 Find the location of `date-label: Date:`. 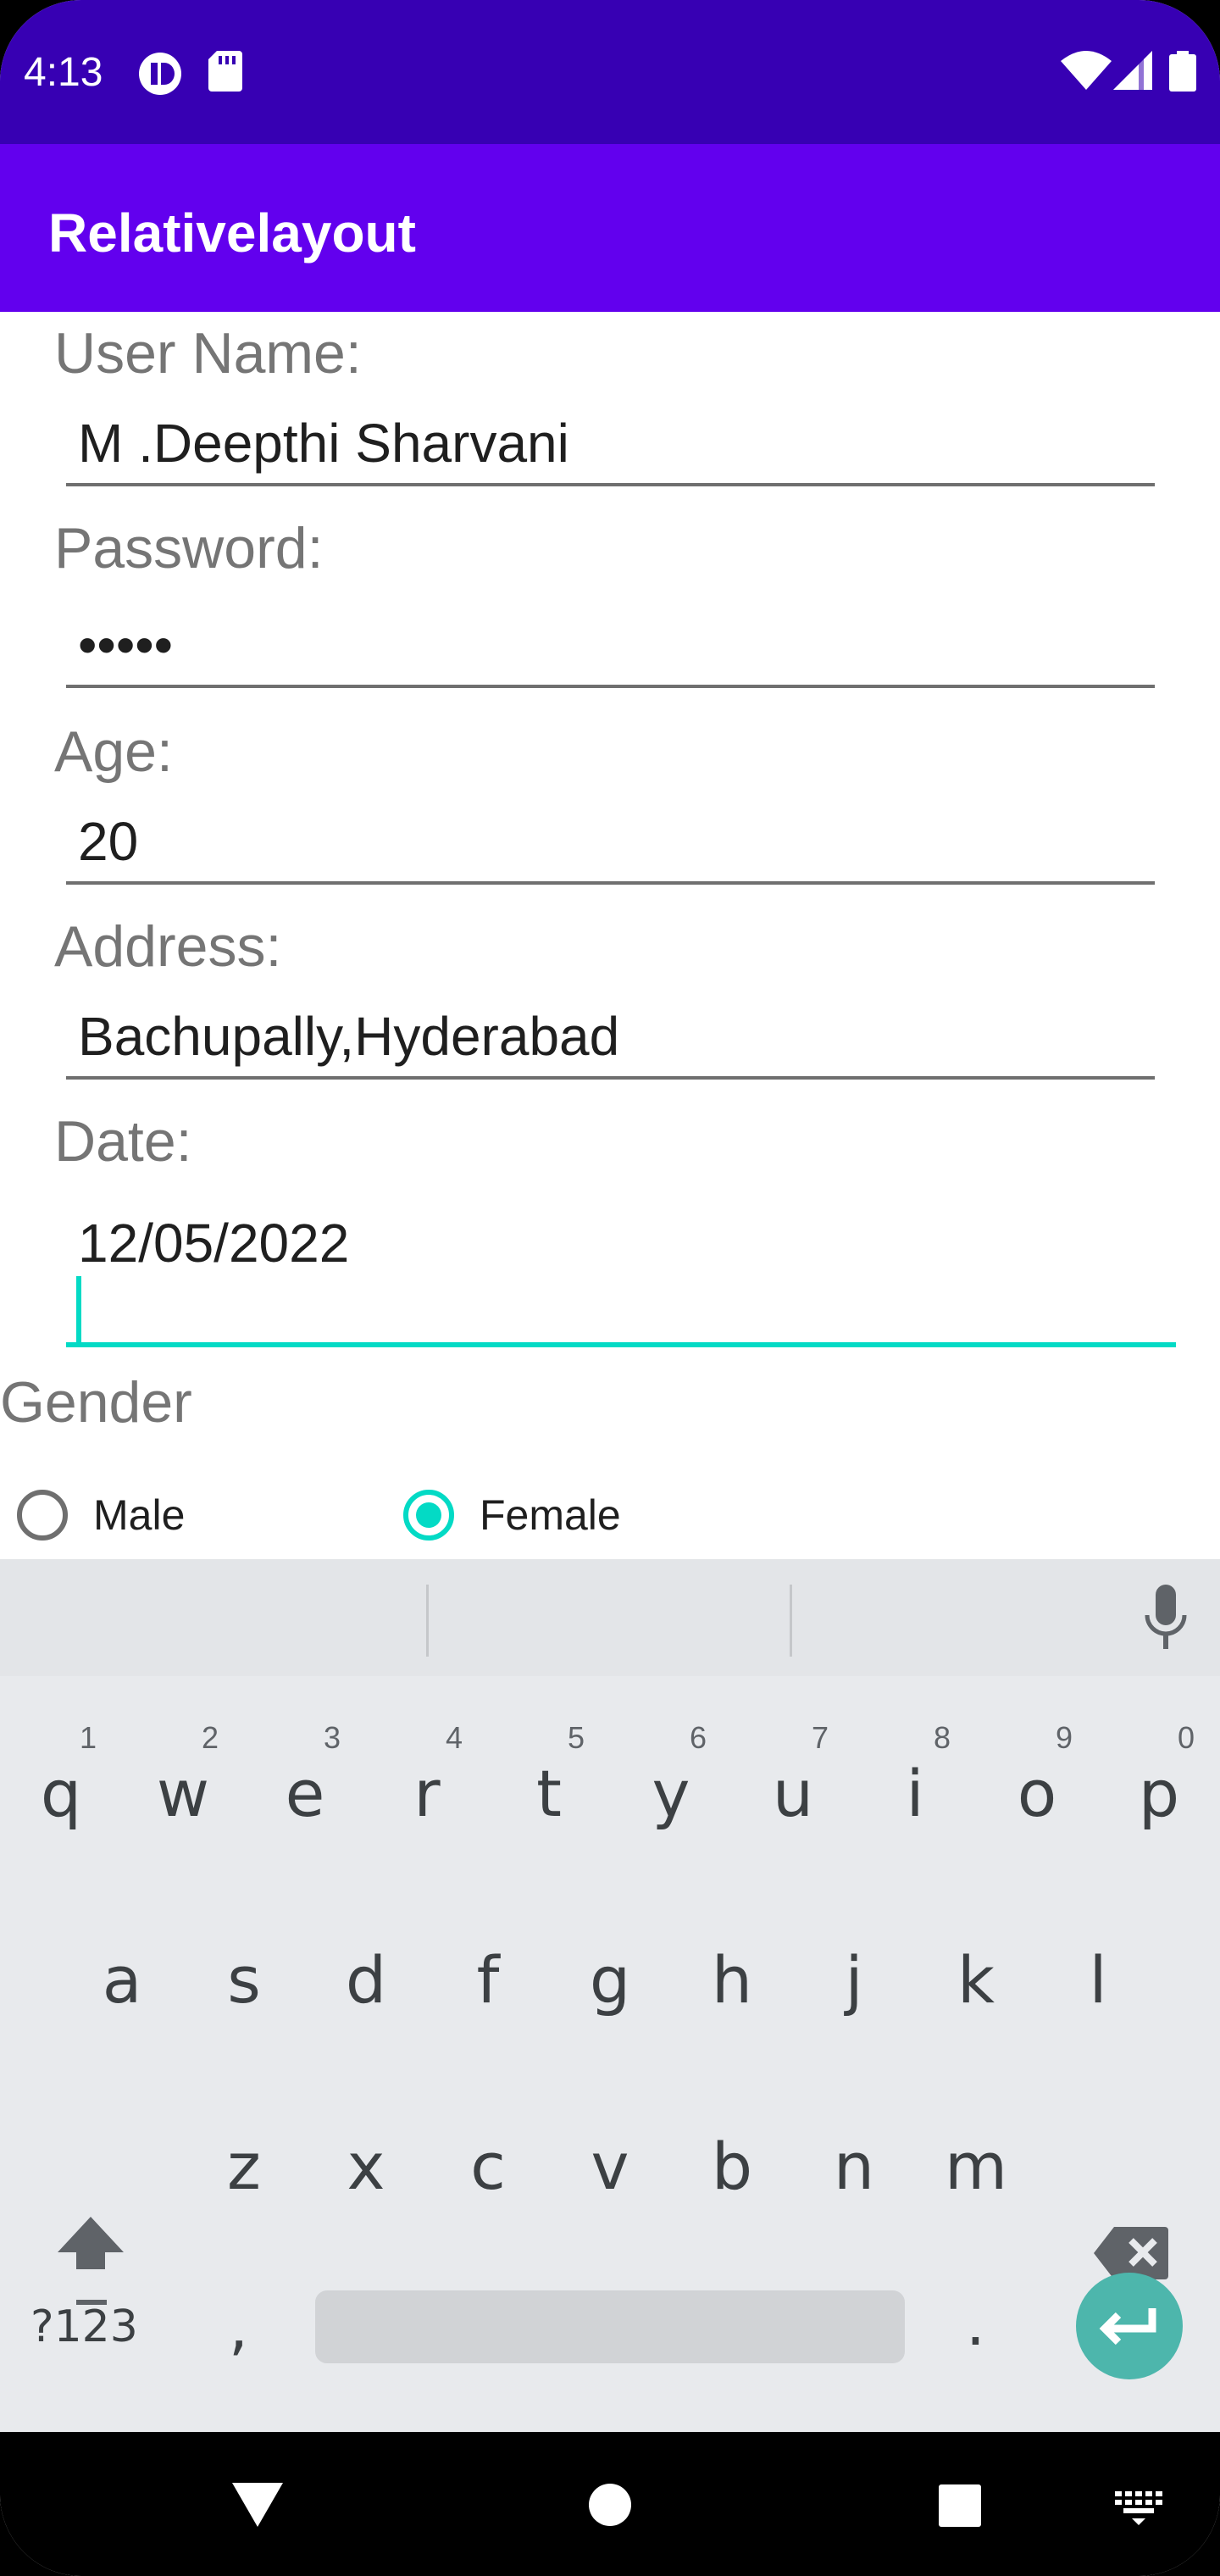

date-label: Date: is located at coordinates (123, 1141).